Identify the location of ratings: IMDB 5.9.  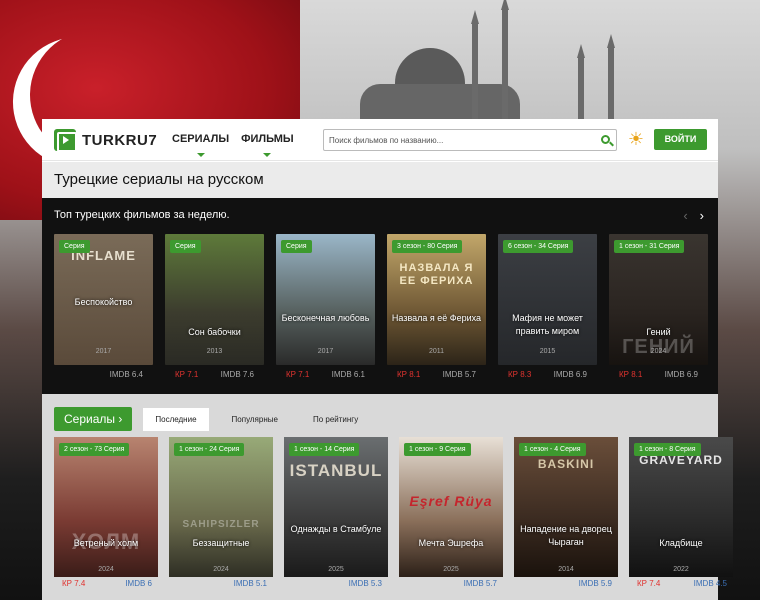
(566, 582).